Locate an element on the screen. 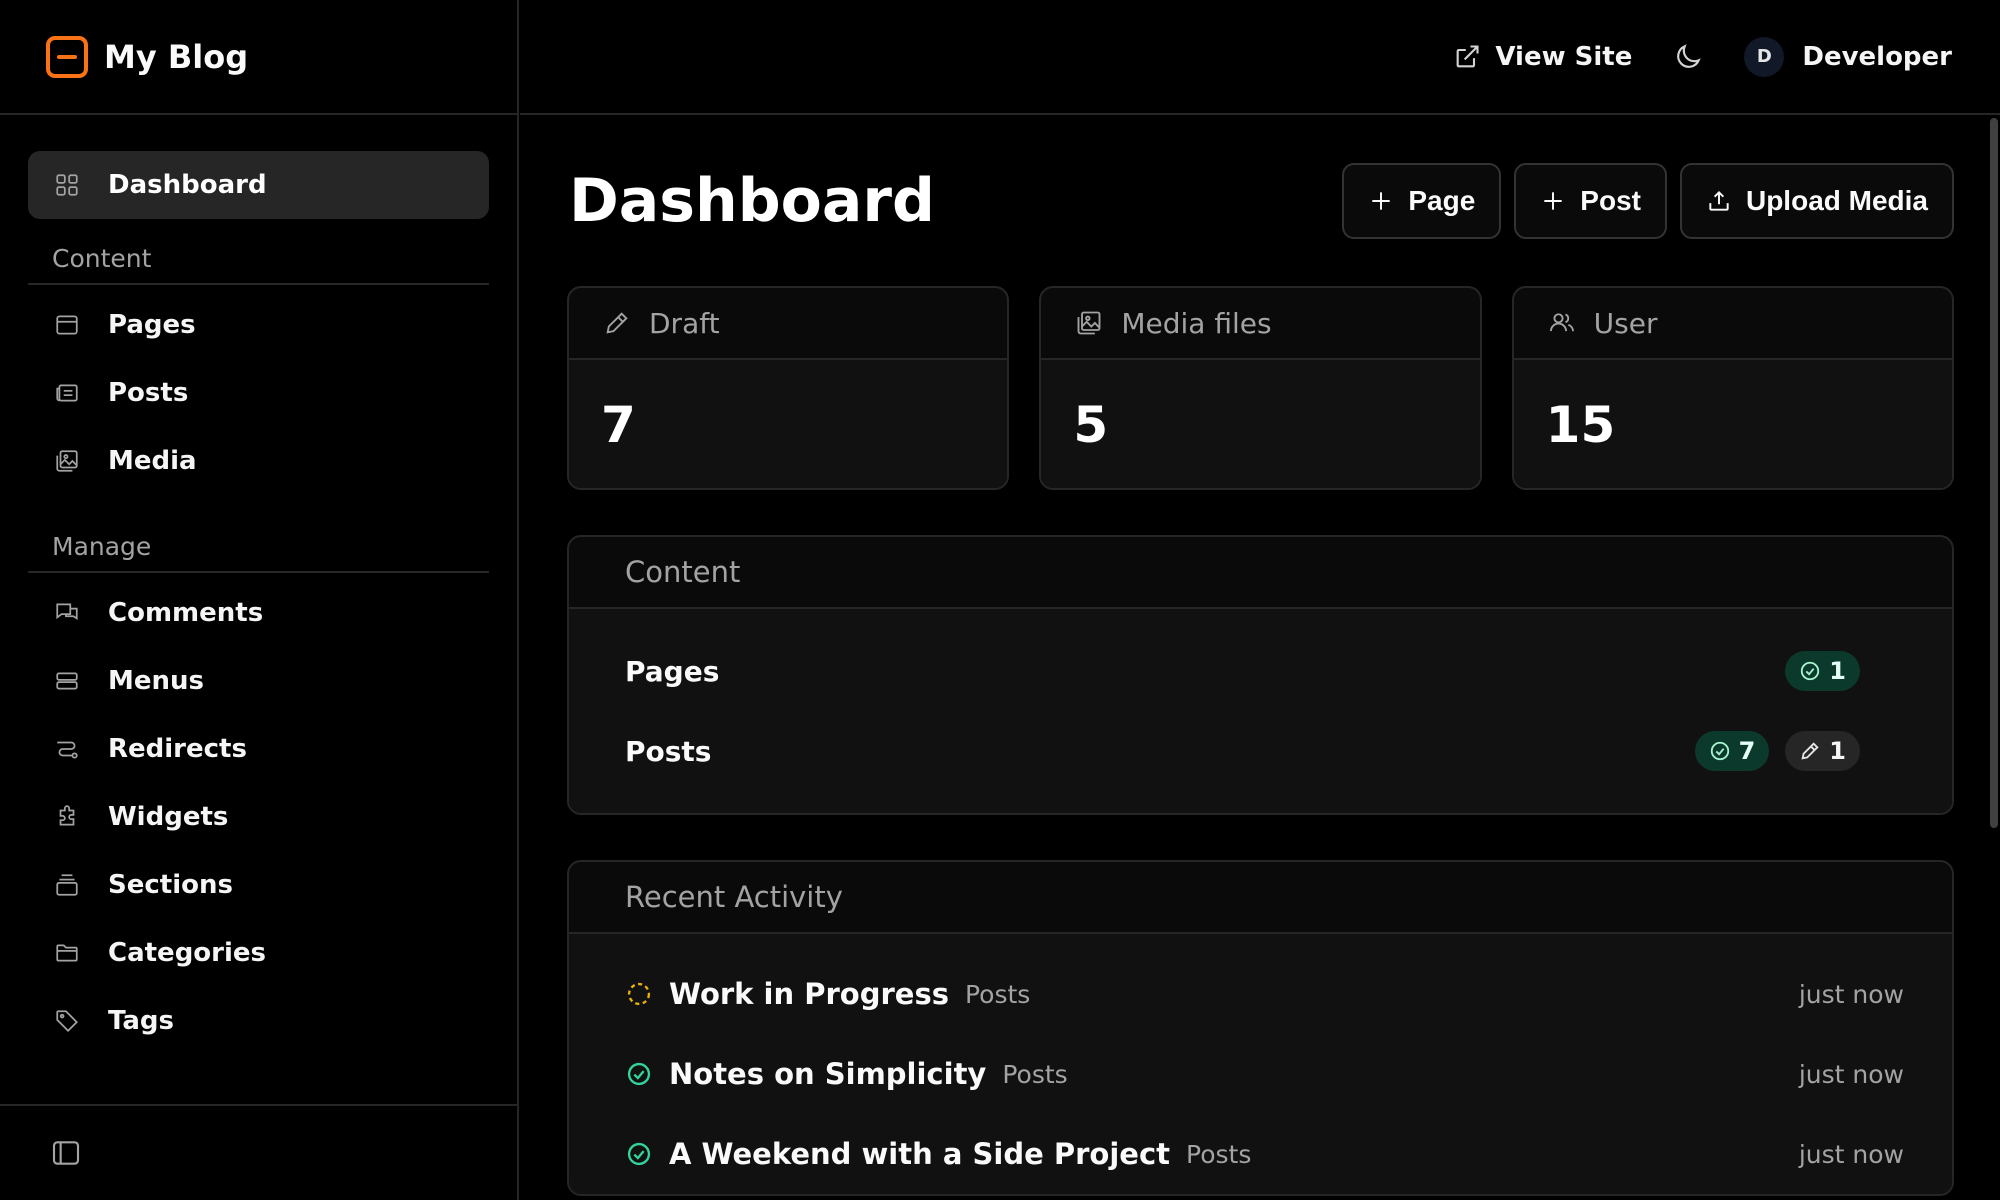 Image resolution: width=2000 pixels, height=1200 pixels. sidebar-item-label: Posts is located at coordinates (148, 393).